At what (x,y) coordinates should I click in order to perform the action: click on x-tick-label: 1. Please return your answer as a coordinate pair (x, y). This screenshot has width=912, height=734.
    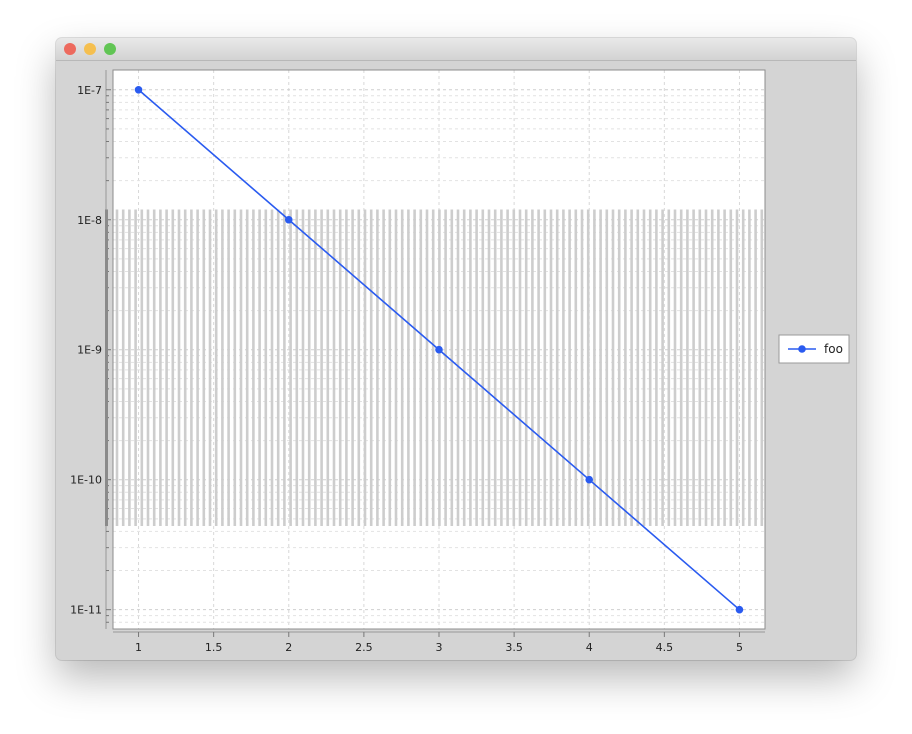
    Looking at the image, I should click on (138, 647).